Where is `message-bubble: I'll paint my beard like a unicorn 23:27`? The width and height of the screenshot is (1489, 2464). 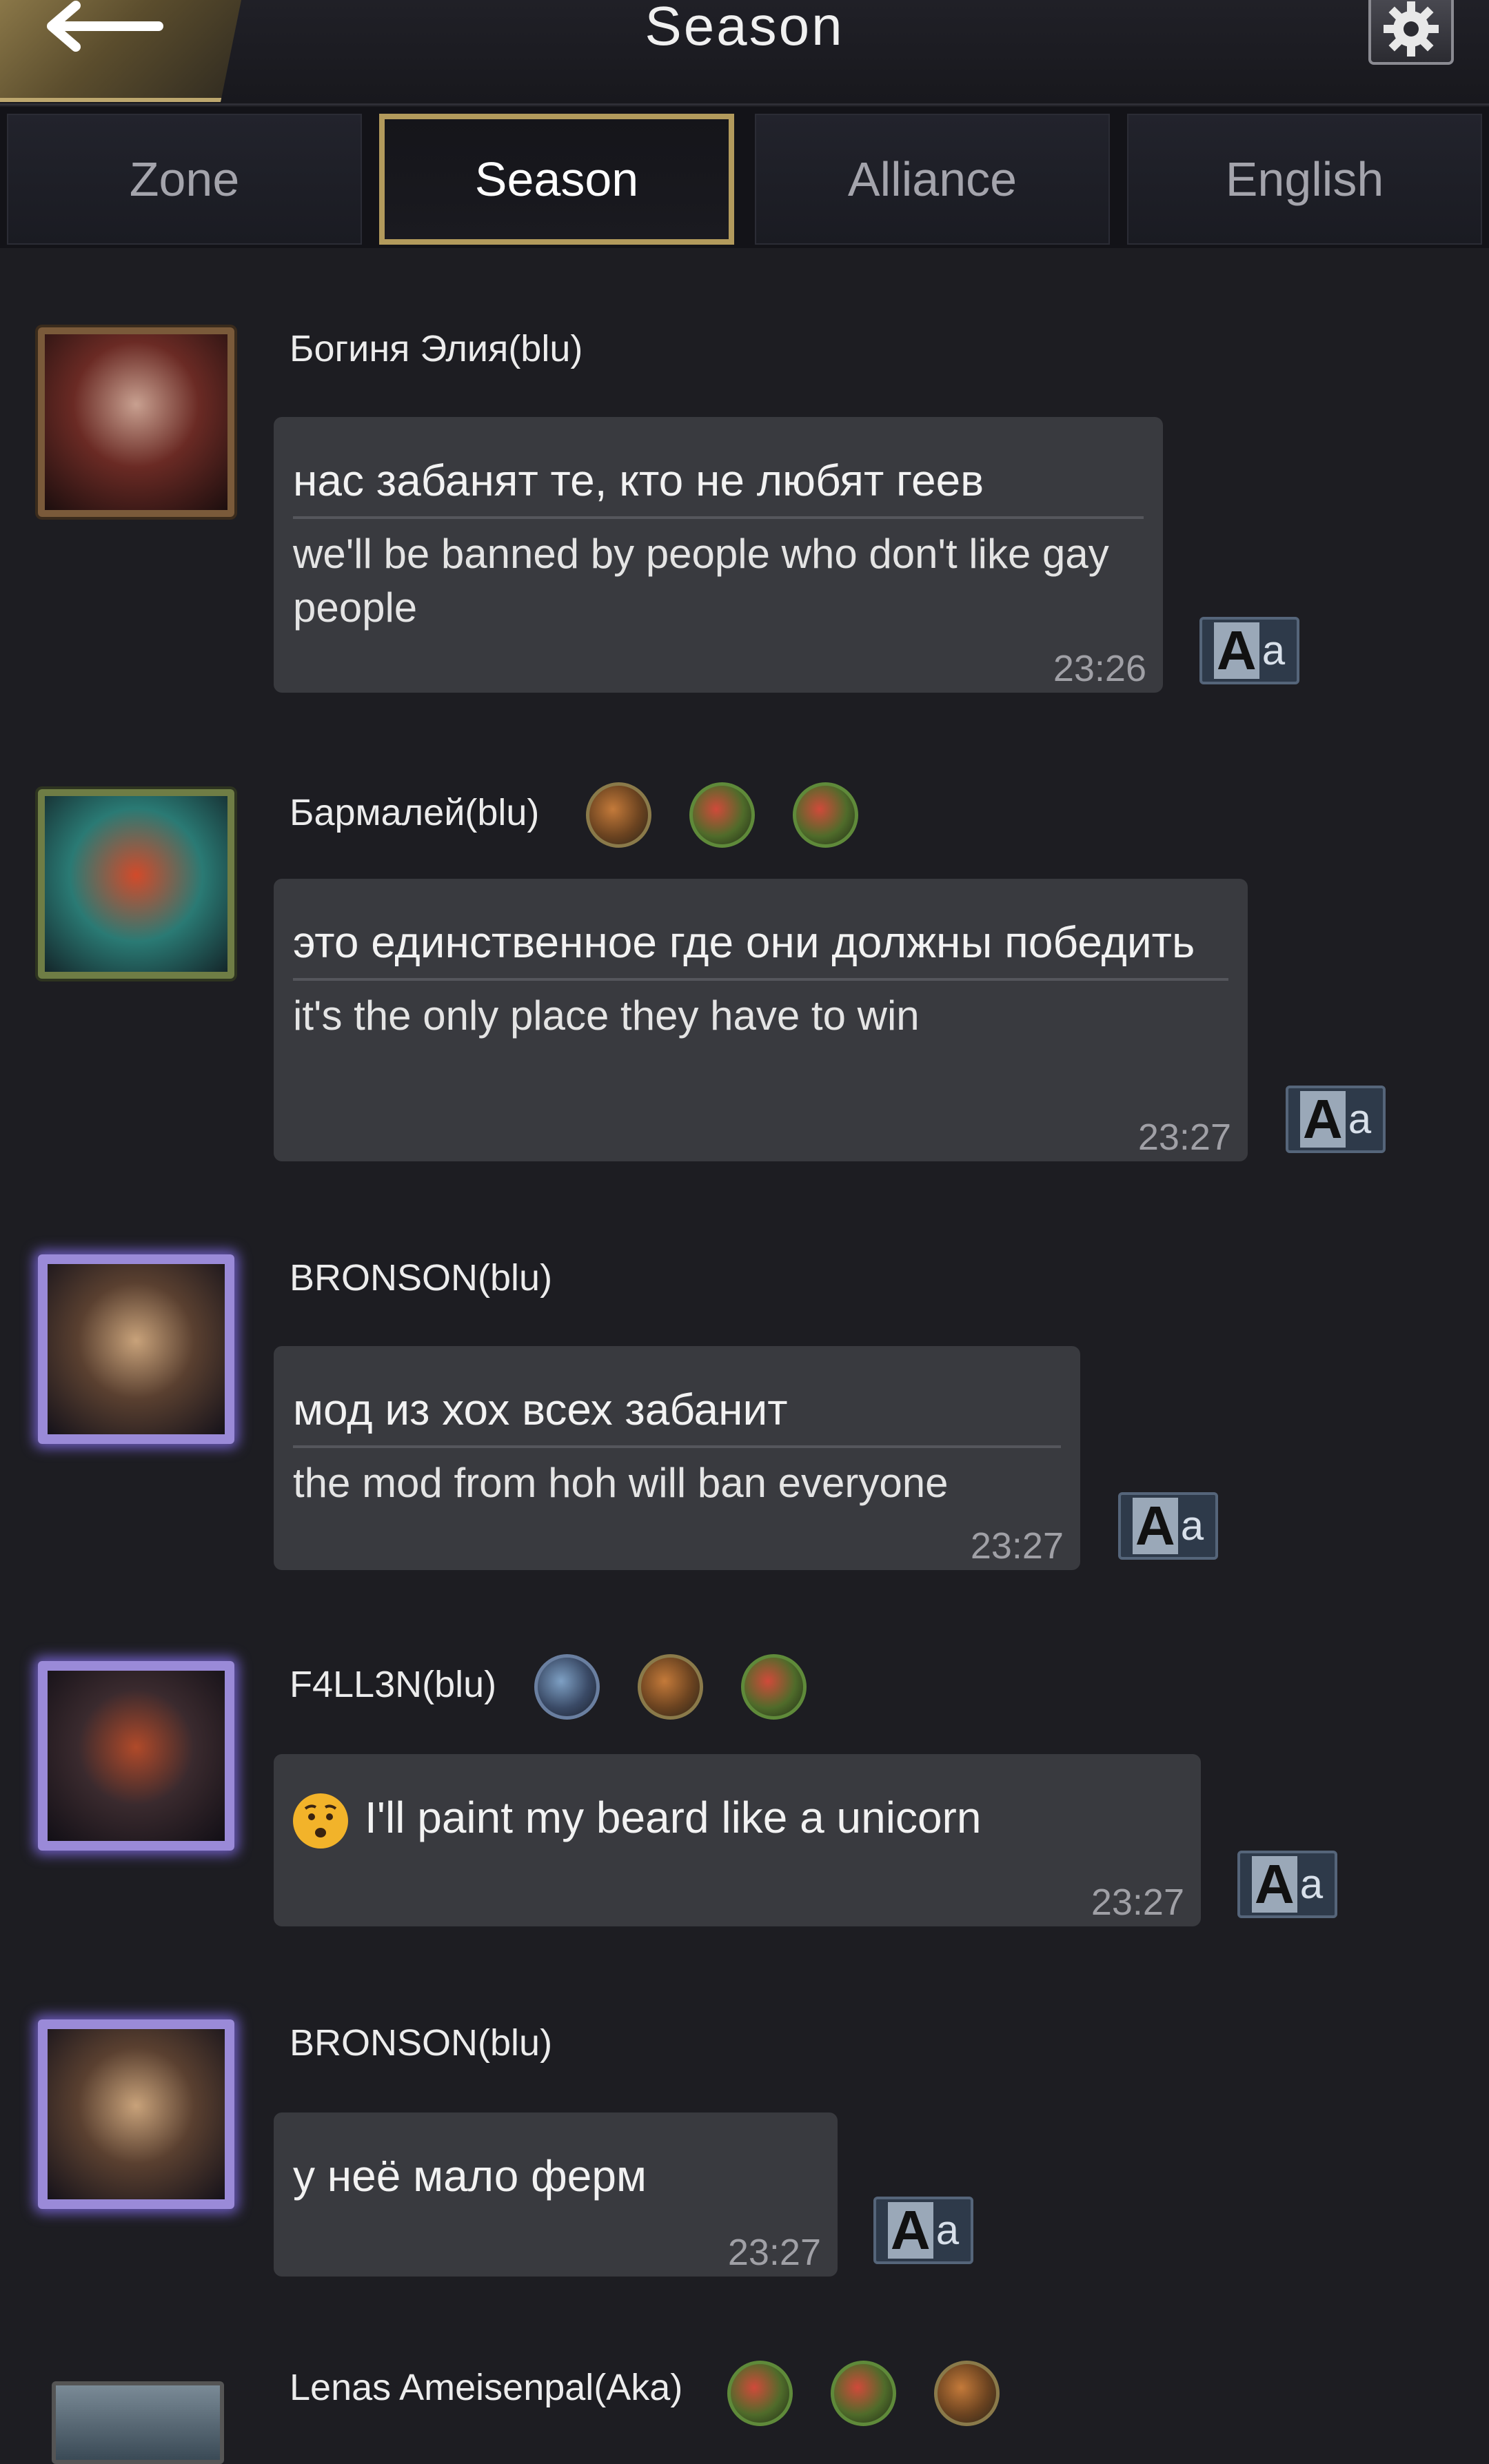
message-bubble: I'll paint my beard like a unicorn 23:27 is located at coordinates (738, 1840).